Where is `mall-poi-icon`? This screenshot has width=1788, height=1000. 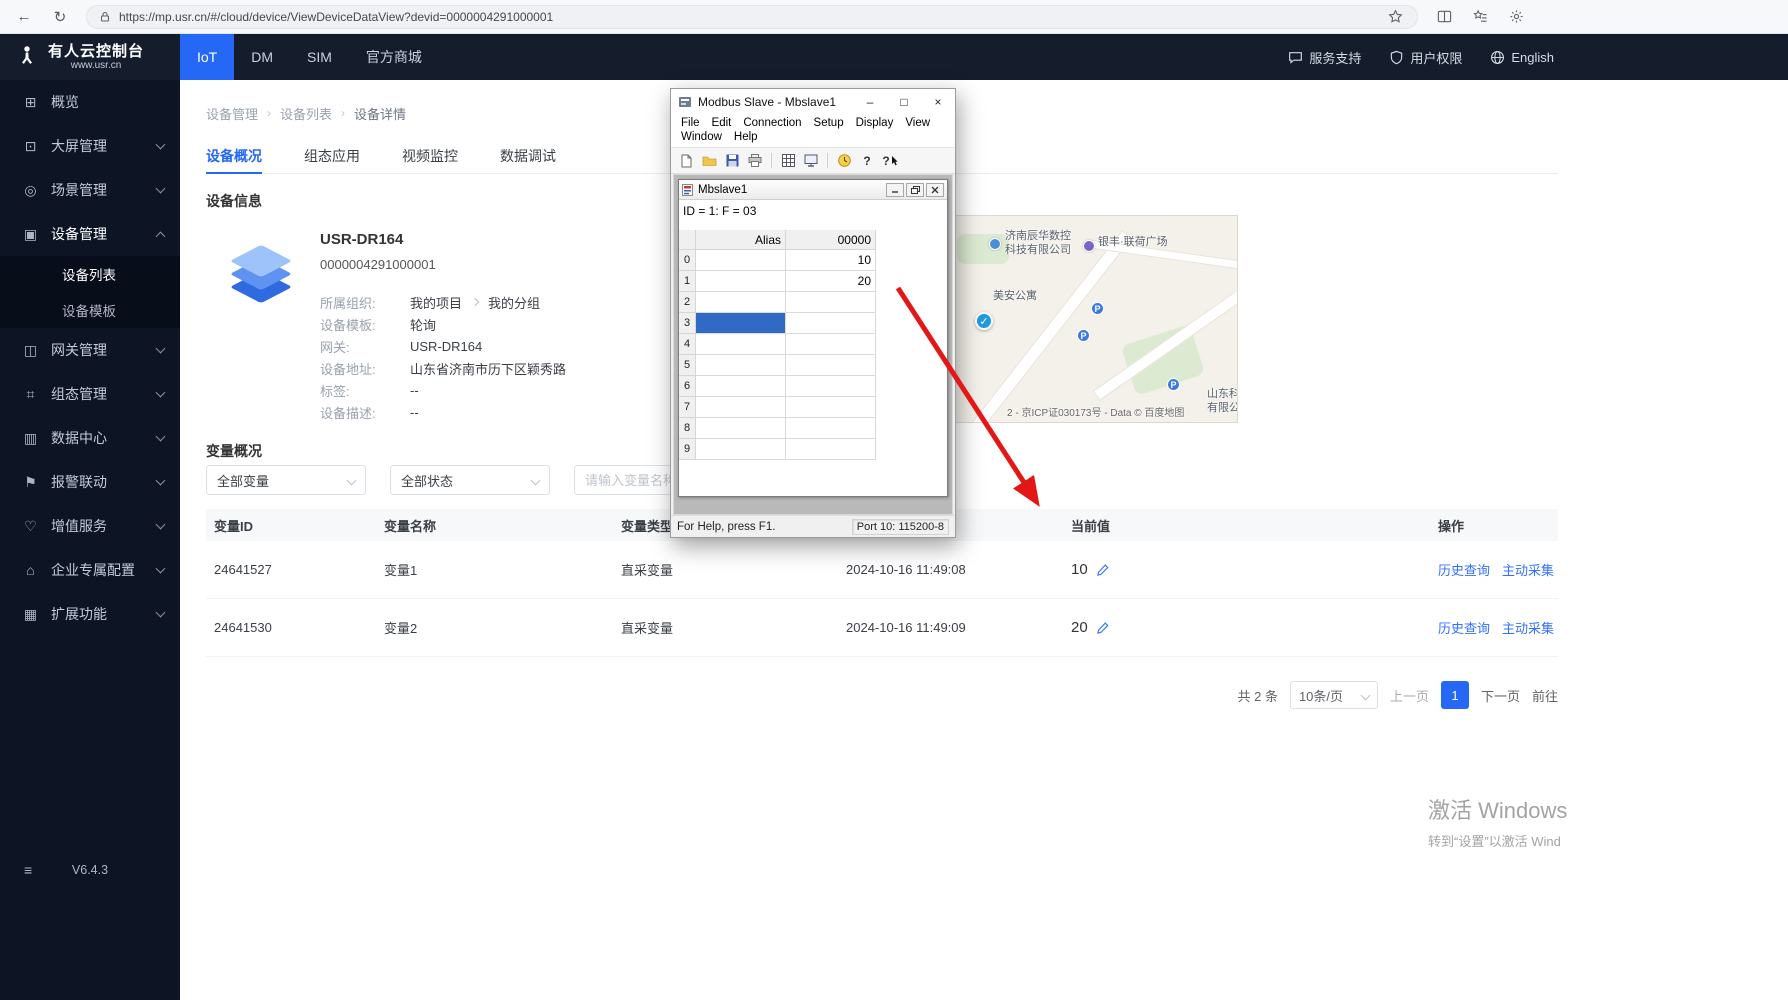
mall-poi-icon is located at coordinates (1089, 246).